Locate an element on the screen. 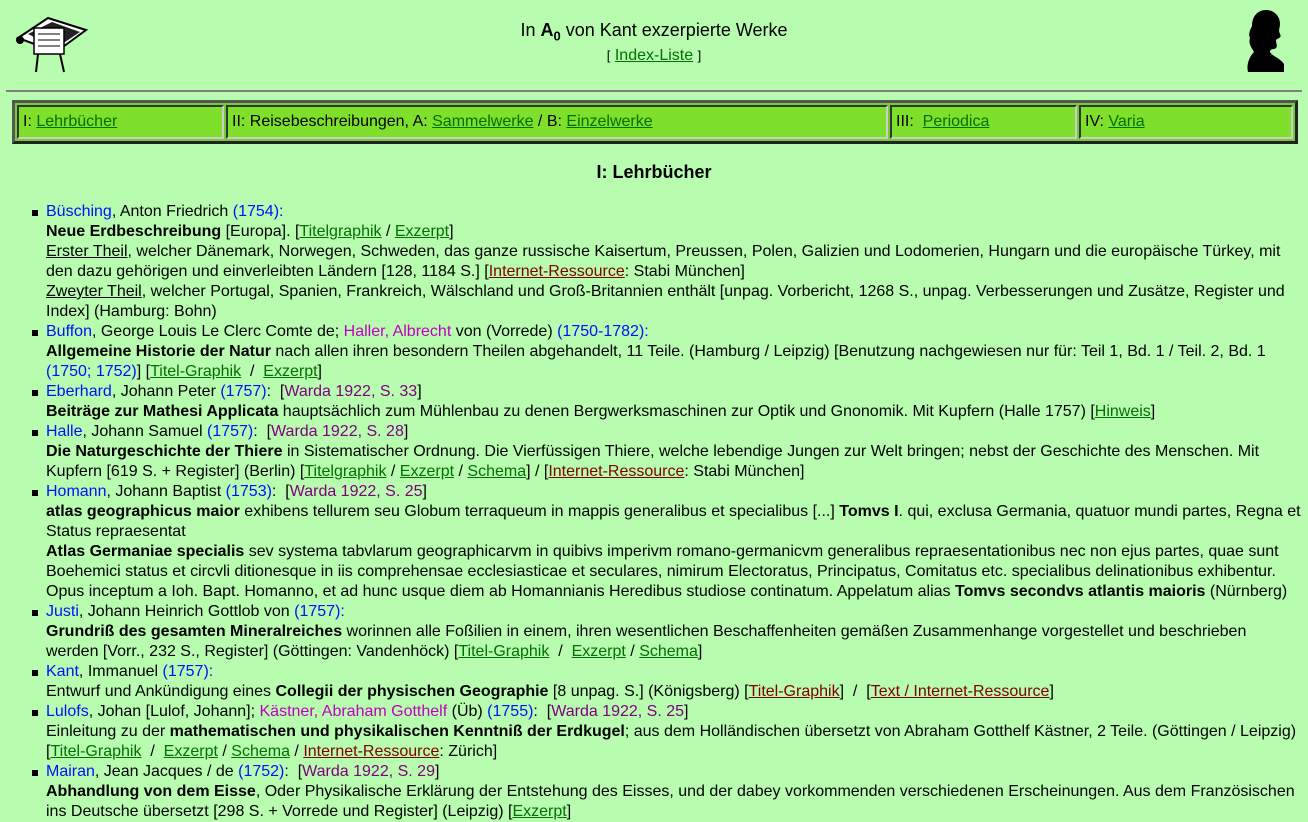 The width and height of the screenshot is (1308, 822). nav-link-einzelwerke: Einzelwerke is located at coordinates (609, 121).